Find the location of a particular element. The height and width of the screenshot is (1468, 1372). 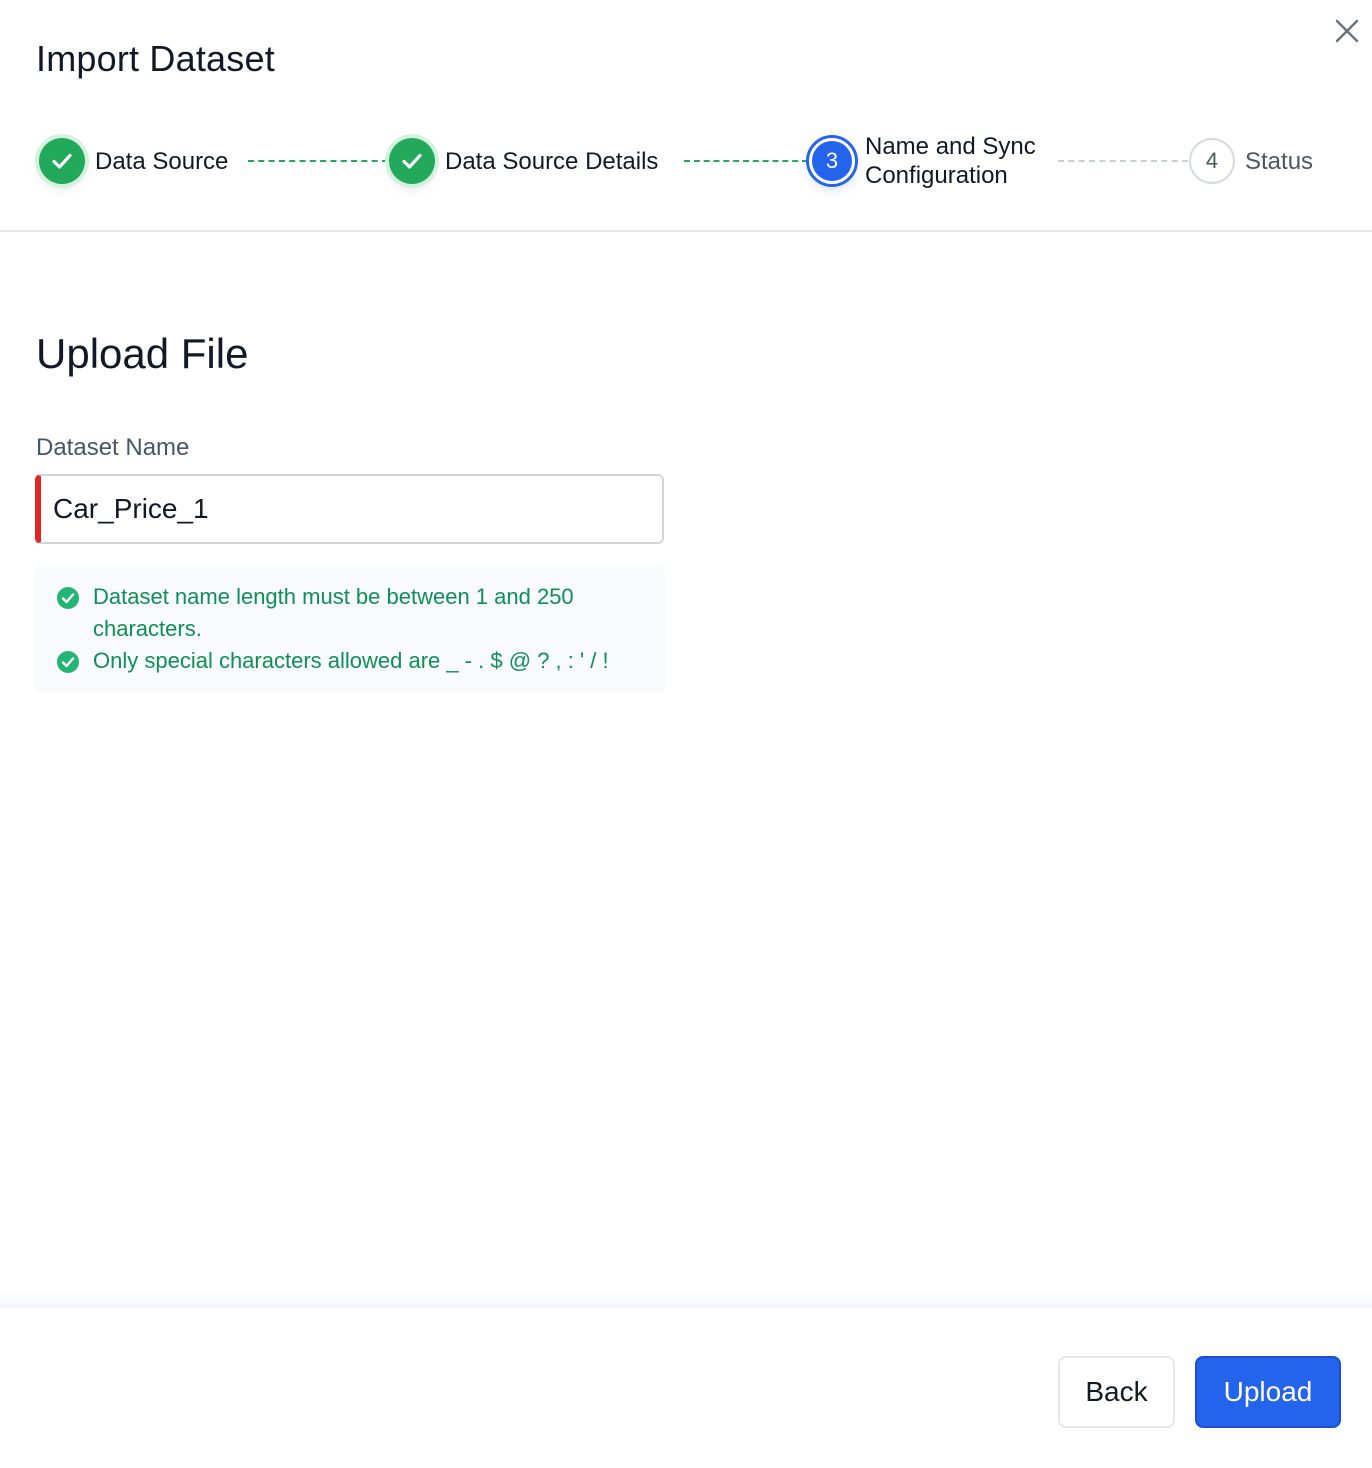

upload-button: Upload is located at coordinates (1268, 1392).